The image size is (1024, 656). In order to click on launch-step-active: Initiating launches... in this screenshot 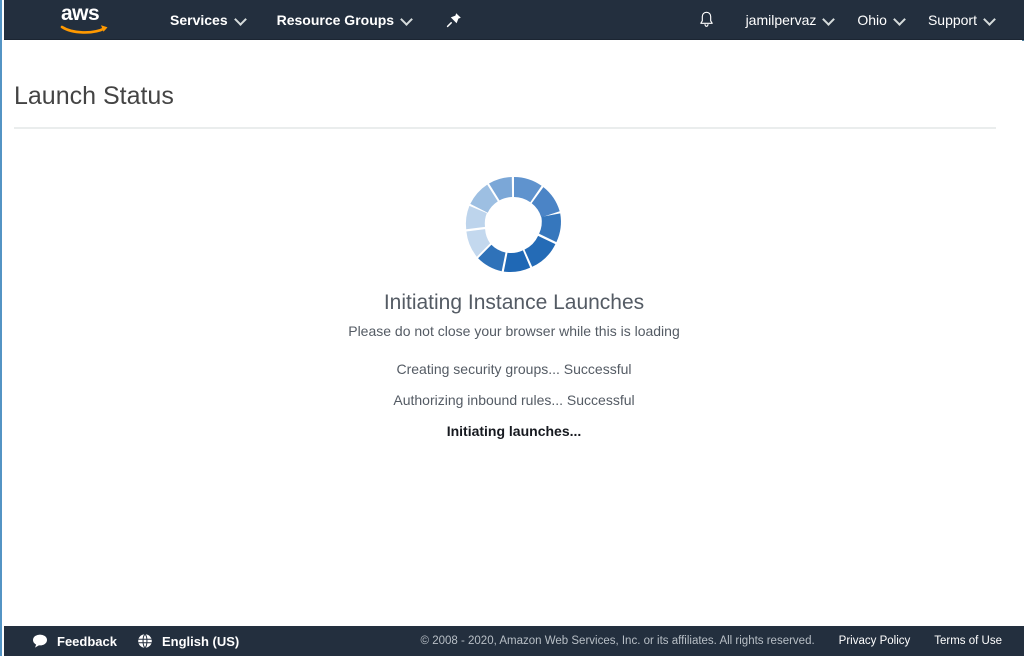, I will do `click(514, 431)`.